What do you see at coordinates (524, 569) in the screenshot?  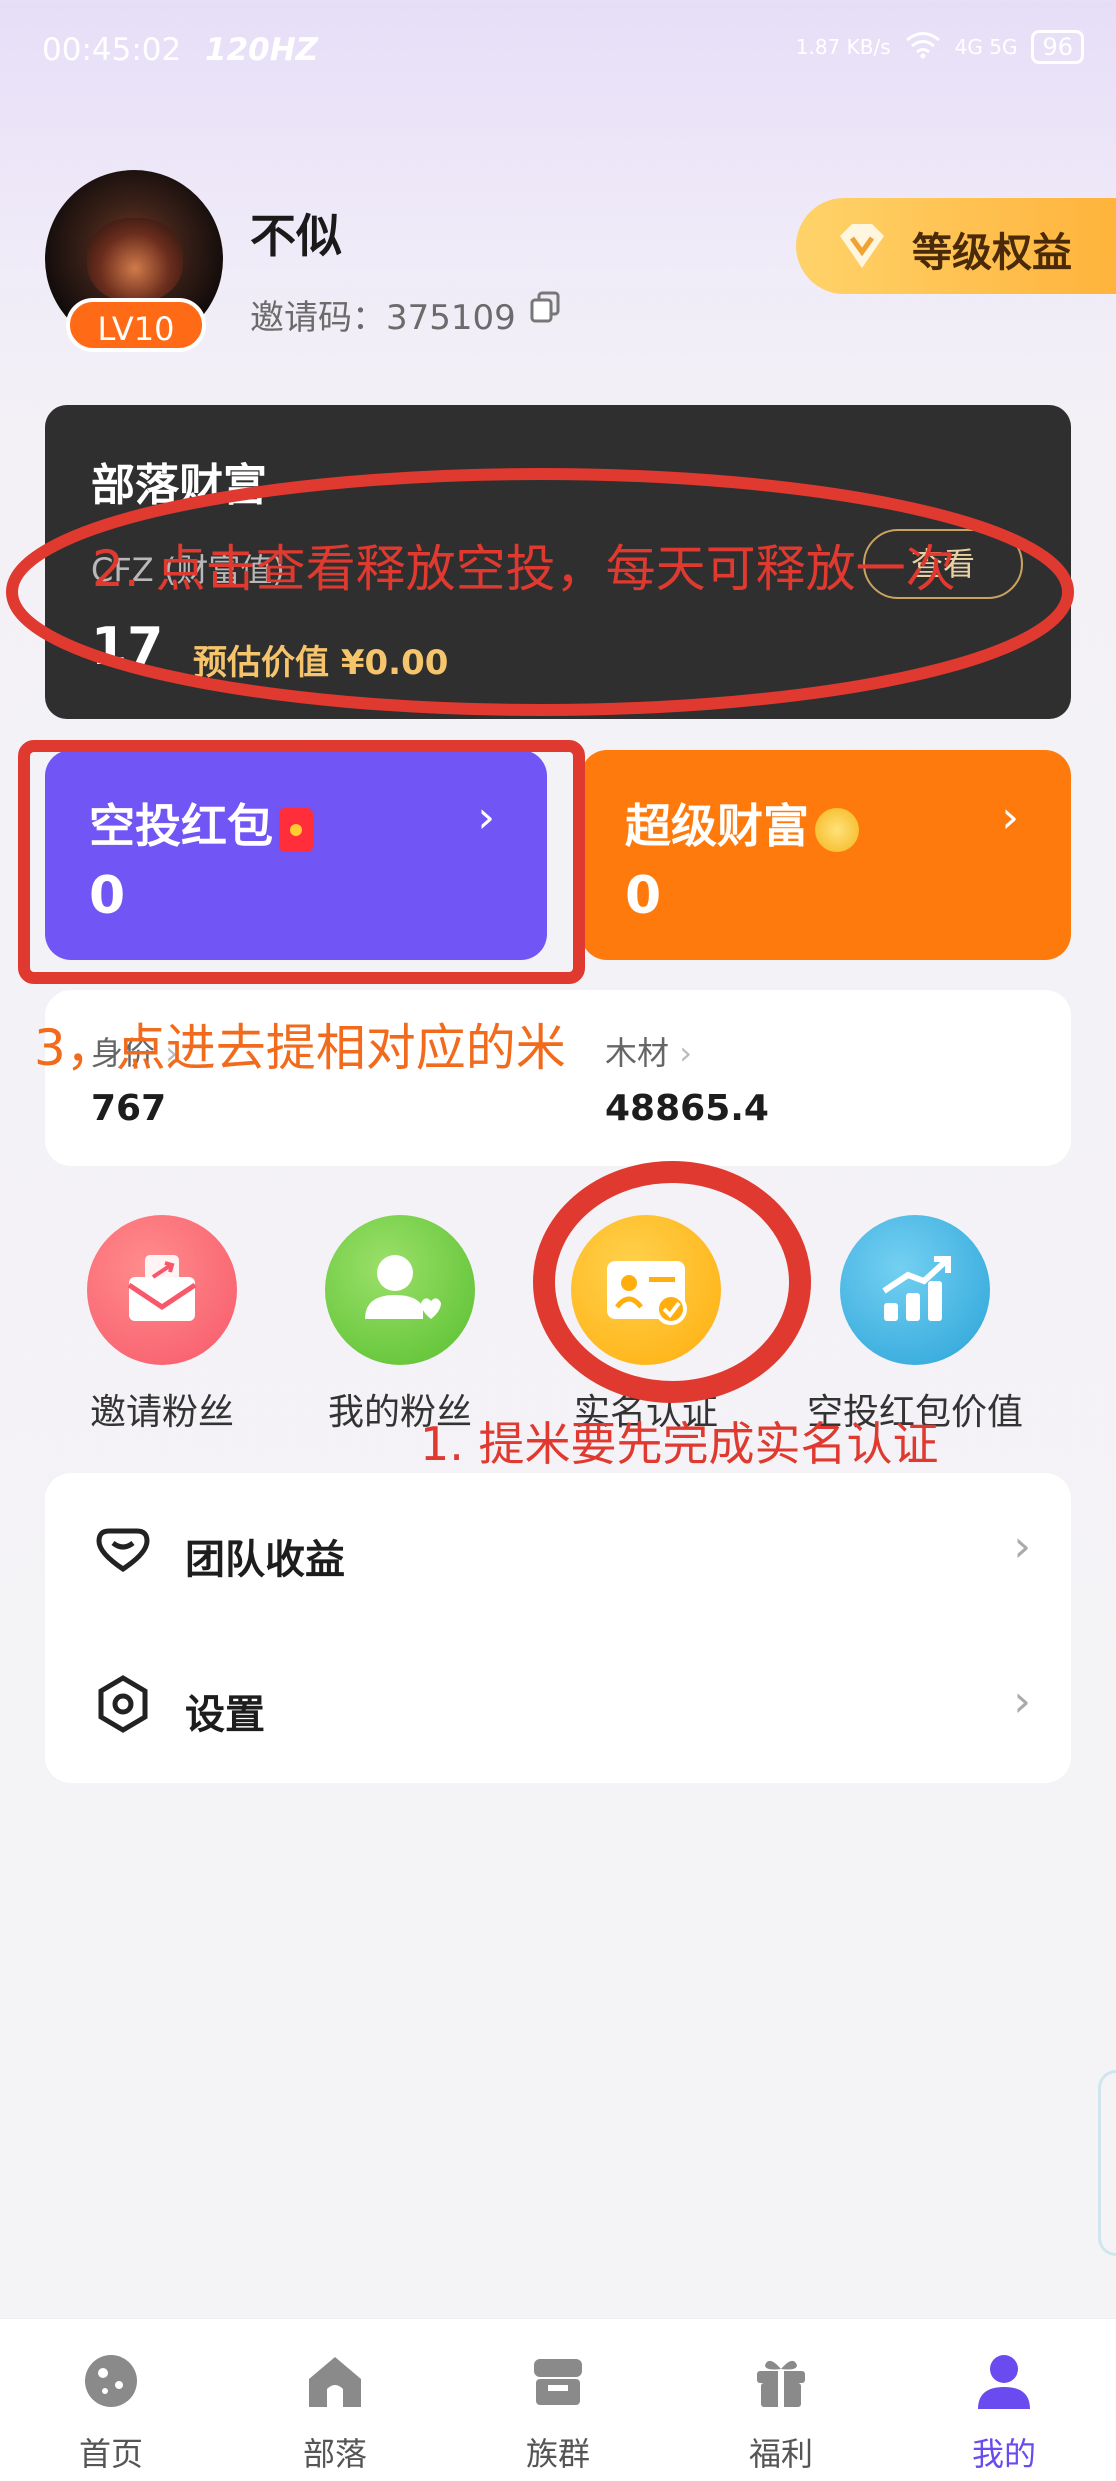 I see `annotation-note-2: 2. 点击查看释放空投，每天可释放一次` at bounding box center [524, 569].